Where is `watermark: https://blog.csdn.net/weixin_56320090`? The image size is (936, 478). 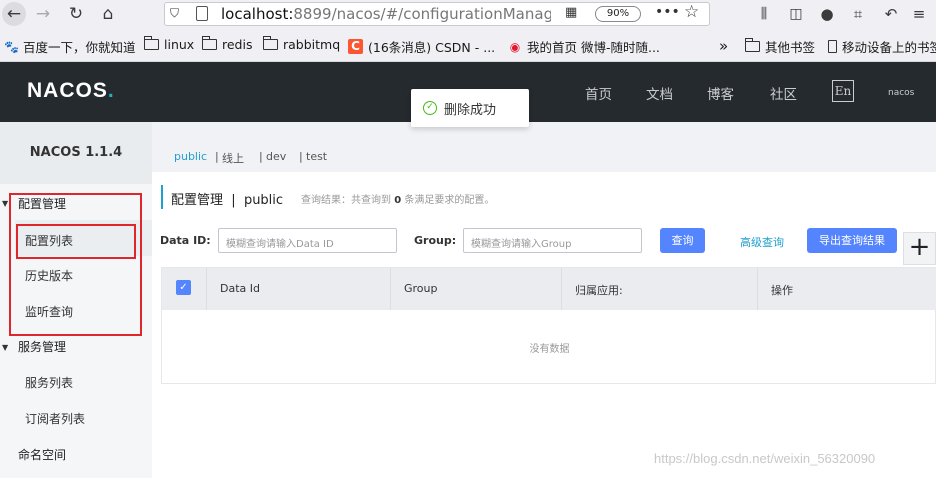 watermark: https://blog.csdn.net/weixin_56320090 is located at coordinates (765, 458).